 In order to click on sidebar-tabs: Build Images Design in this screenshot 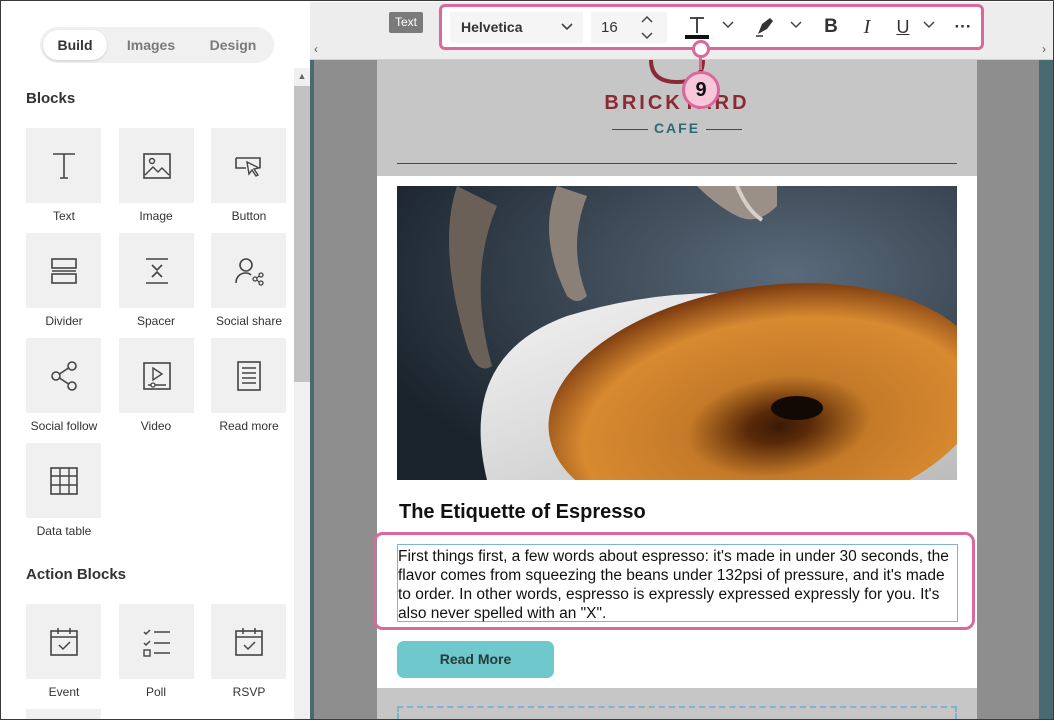, I will do `click(157, 45)`.